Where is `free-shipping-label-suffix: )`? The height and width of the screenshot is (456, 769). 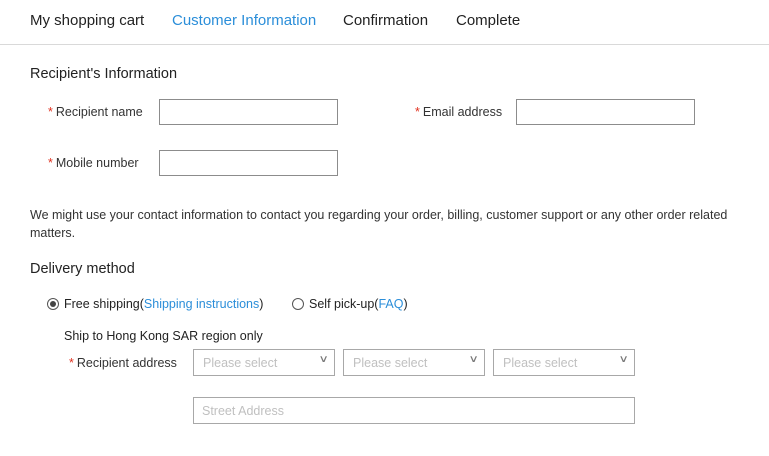
free-shipping-label-suffix: ) is located at coordinates (261, 304).